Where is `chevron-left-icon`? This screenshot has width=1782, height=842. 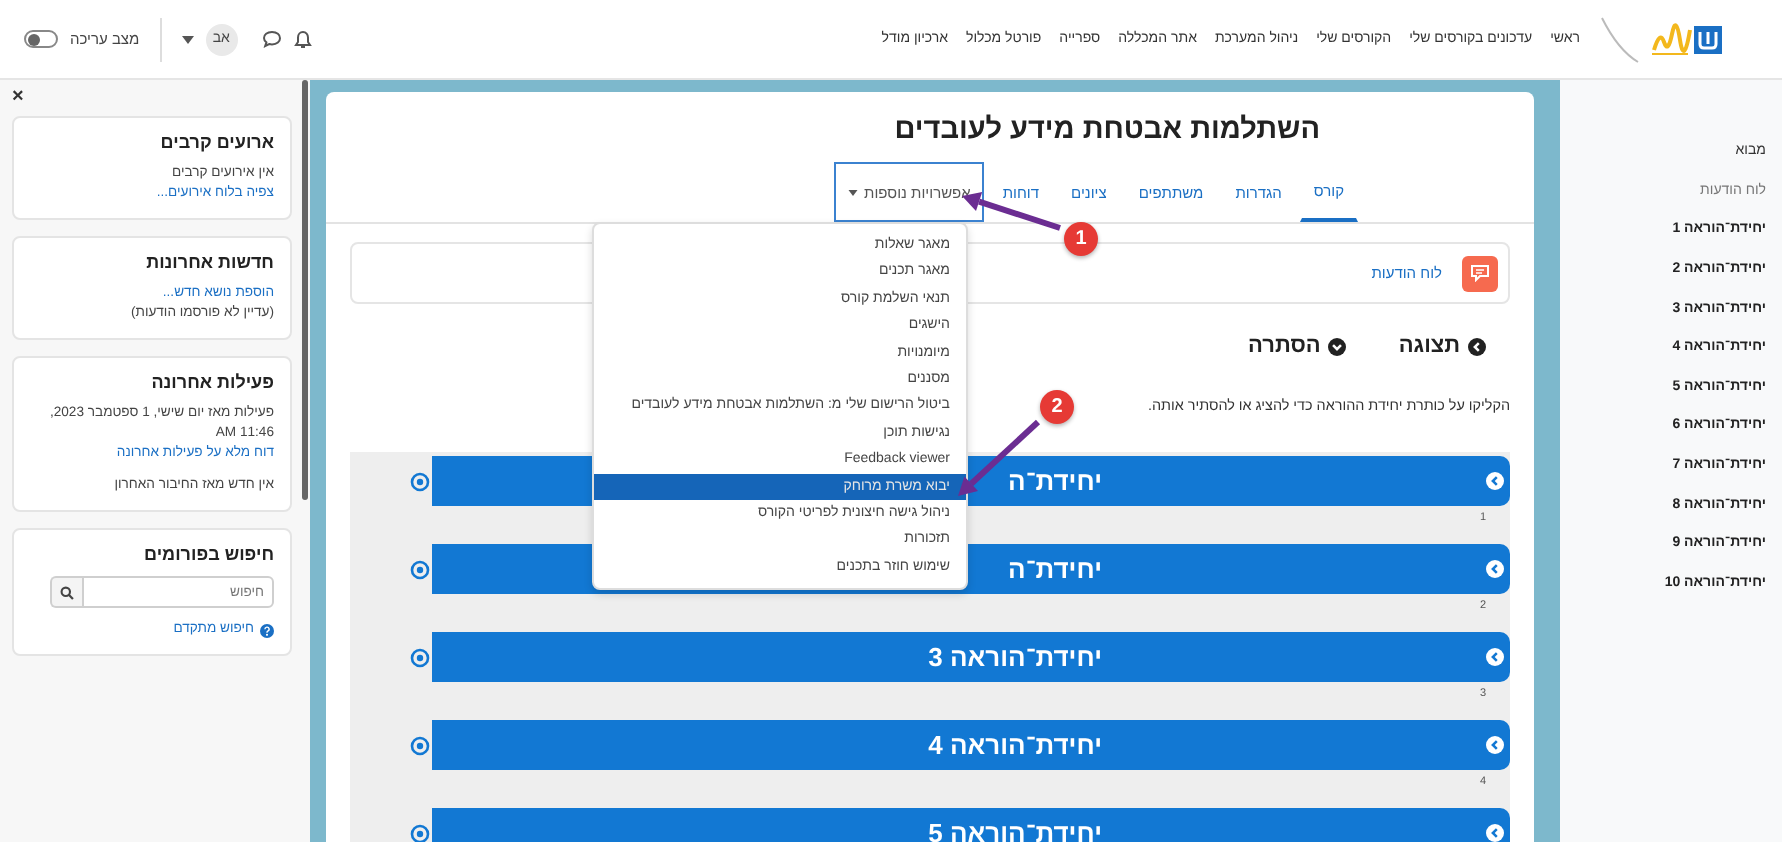
chevron-left-icon is located at coordinates (1477, 346).